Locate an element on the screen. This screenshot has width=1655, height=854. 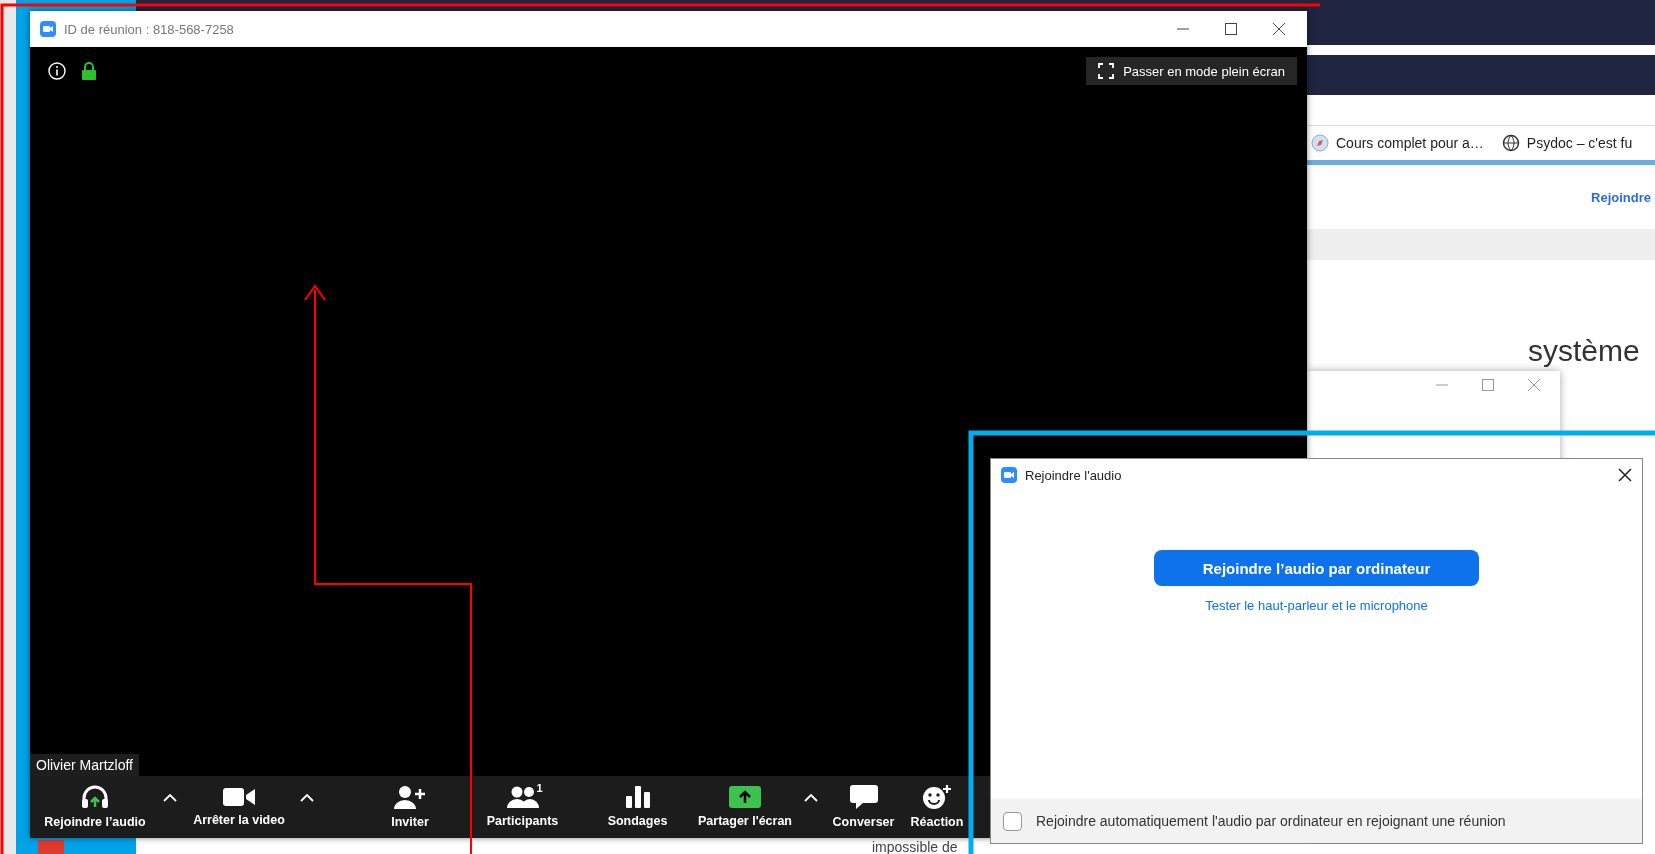
fullscreen-button: Passer en mode plein écran is located at coordinates (1191, 71).